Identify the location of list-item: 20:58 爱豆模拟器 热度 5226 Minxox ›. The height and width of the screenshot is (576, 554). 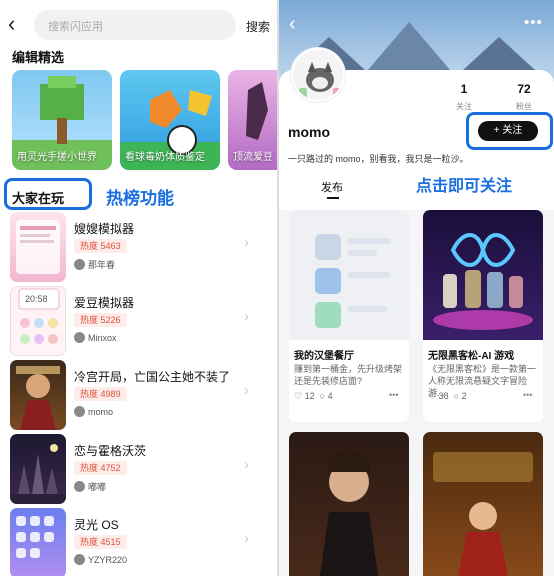
(138, 322).